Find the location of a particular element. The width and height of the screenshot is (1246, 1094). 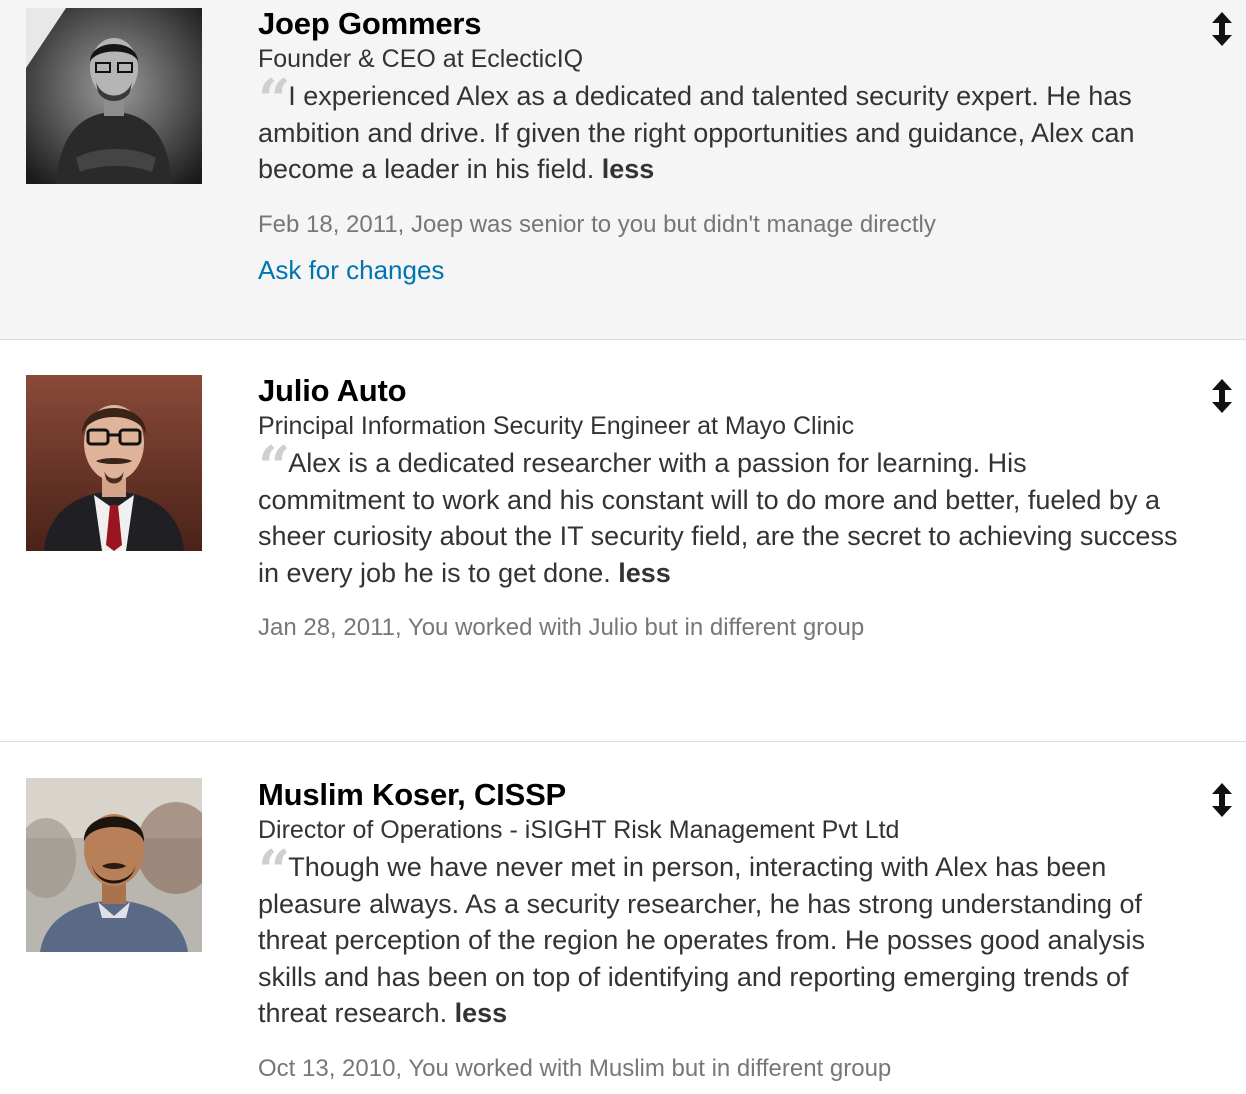

recommender-name: Joep Gommers is located at coordinates (718, 24).